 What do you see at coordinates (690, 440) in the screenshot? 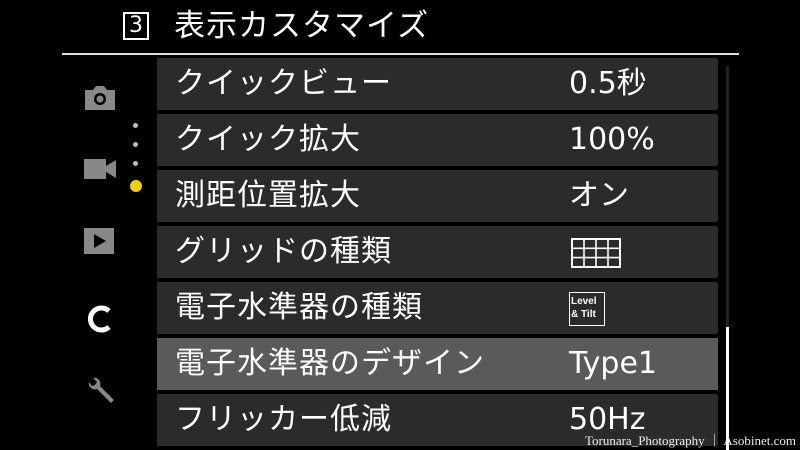
I see `watermark: Torunara_Photography ｜ Asobinet.com` at bounding box center [690, 440].